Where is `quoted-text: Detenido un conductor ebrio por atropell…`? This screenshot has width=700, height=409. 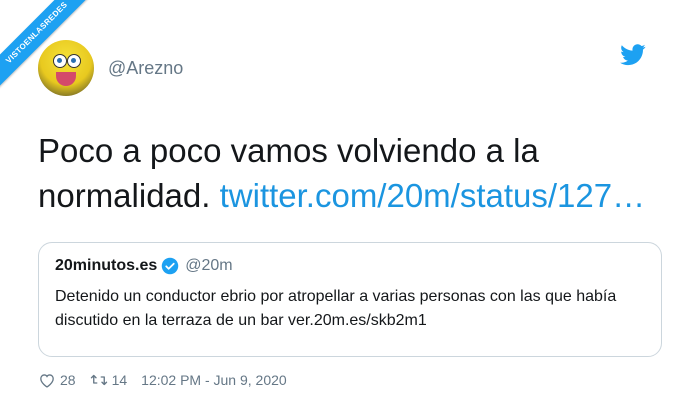
quoted-text: Detenido un conductor ebrio por atropell… is located at coordinates (336, 308).